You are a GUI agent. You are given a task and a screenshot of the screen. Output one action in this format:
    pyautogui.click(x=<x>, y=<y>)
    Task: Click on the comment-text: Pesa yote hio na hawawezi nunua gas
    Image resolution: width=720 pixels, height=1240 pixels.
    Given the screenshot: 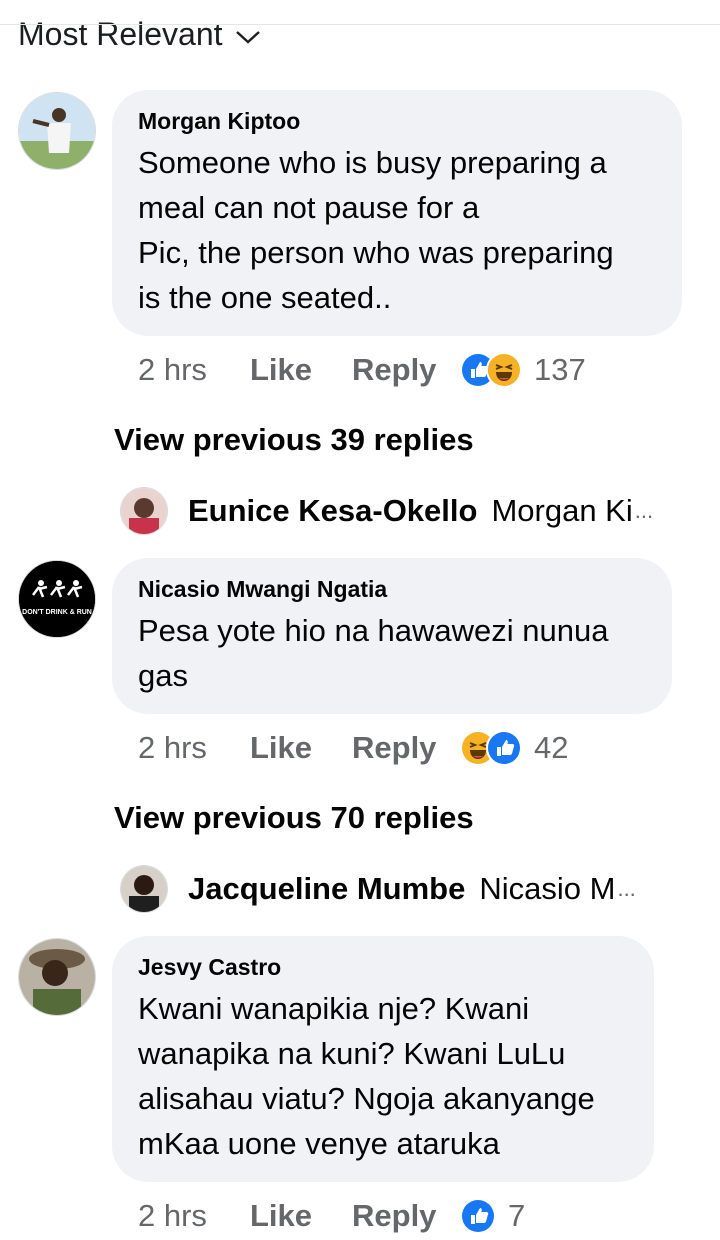 What is the action you would take?
    pyautogui.click(x=373, y=653)
    